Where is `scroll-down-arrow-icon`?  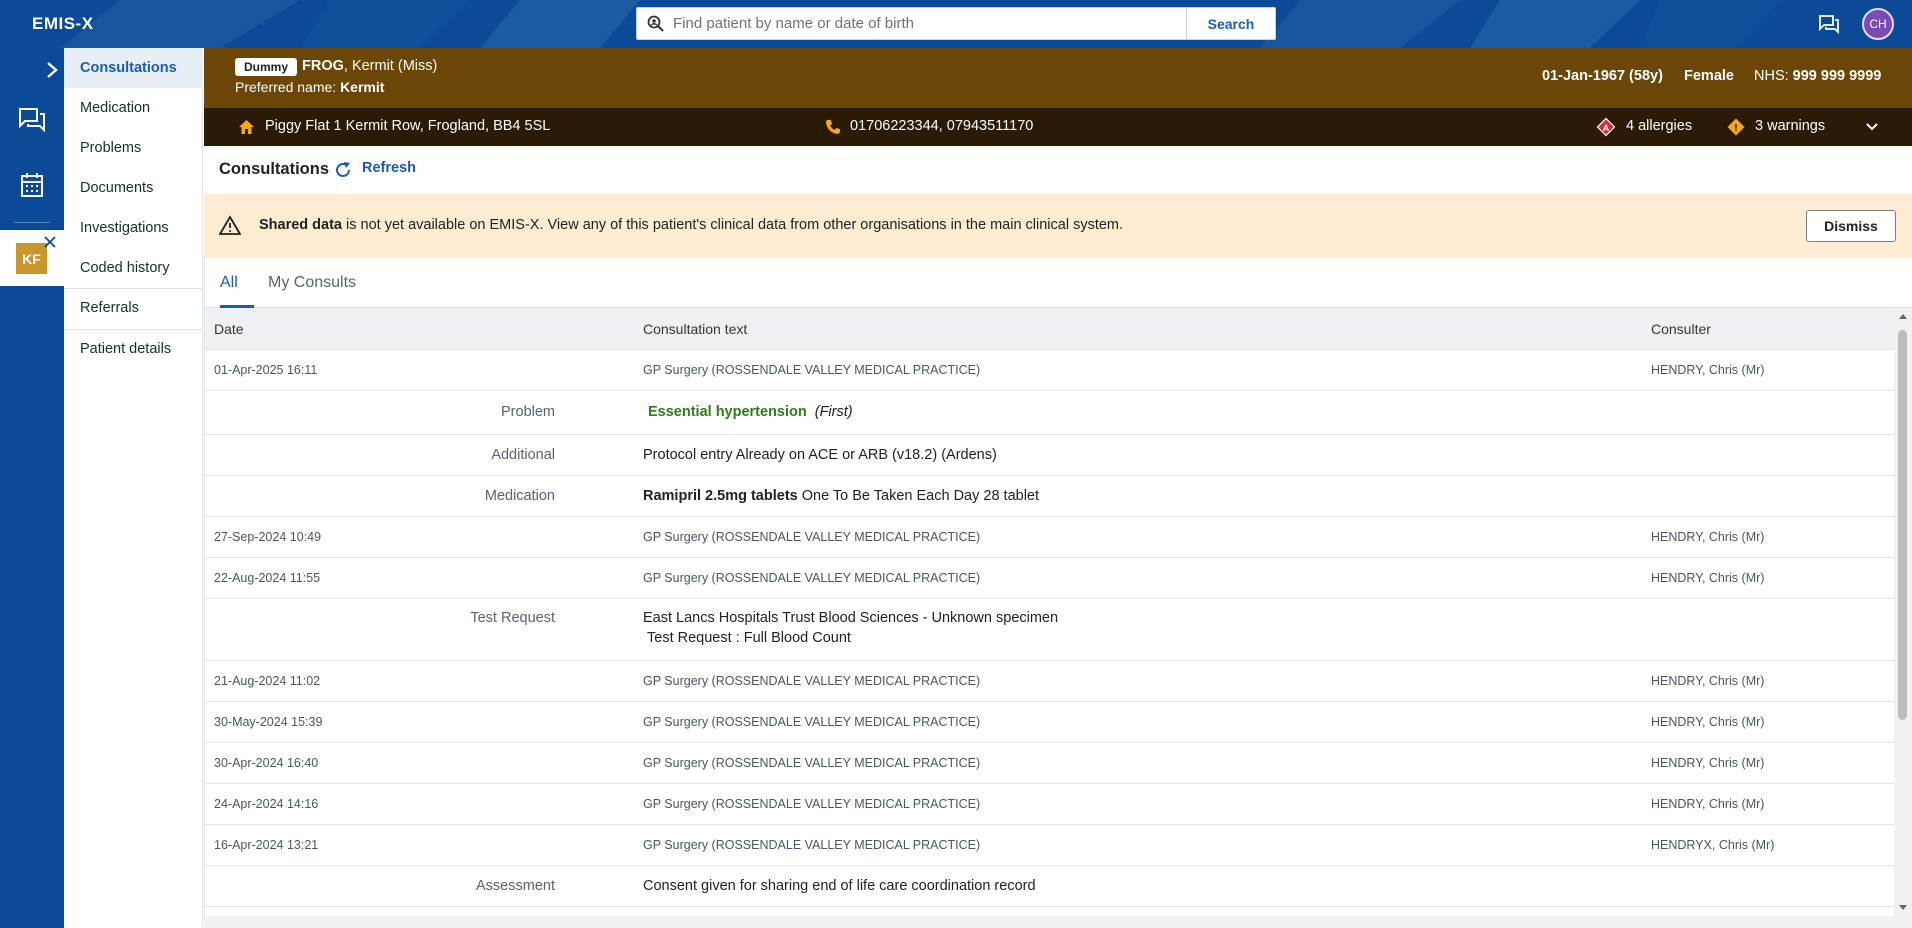
scroll-down-arrow-icon is located at coordinates (1903, 907).